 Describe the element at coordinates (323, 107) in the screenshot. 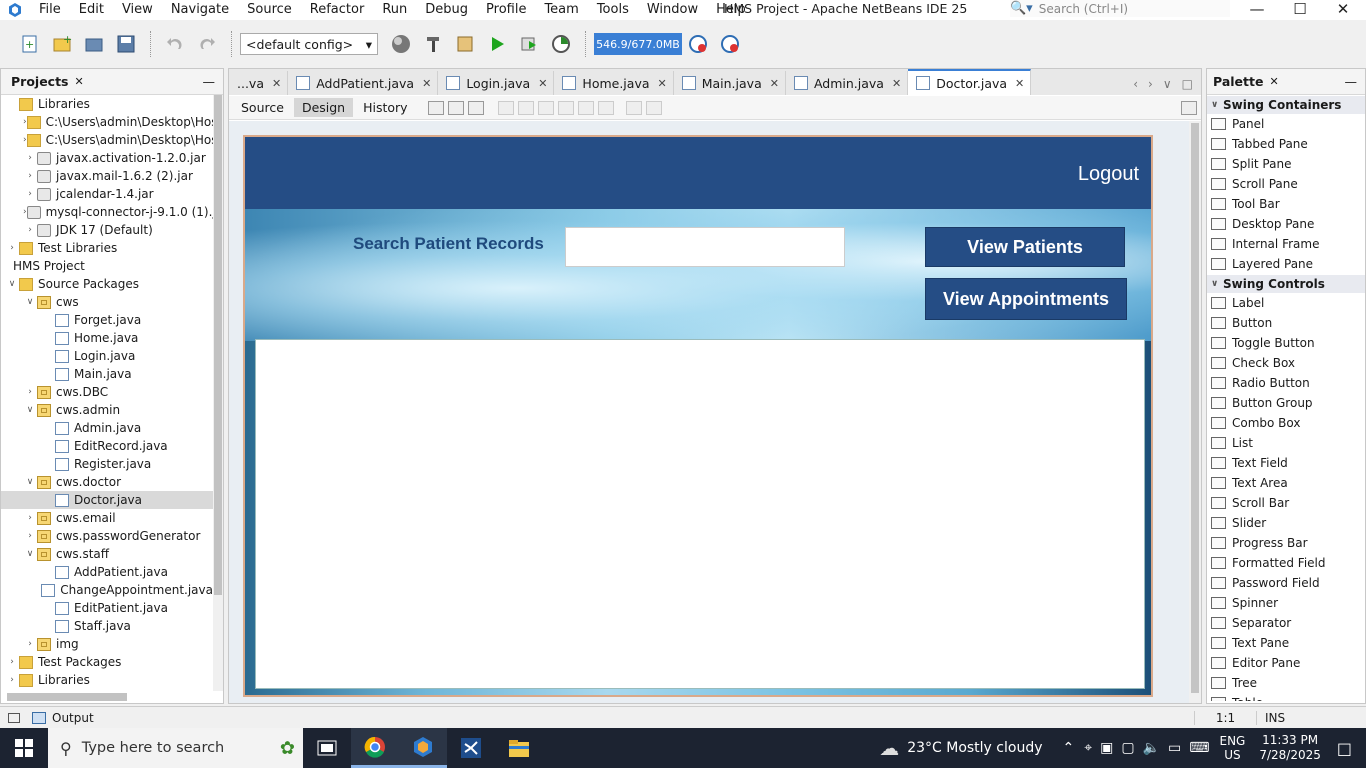

I see `tab-design: Design` at that location.